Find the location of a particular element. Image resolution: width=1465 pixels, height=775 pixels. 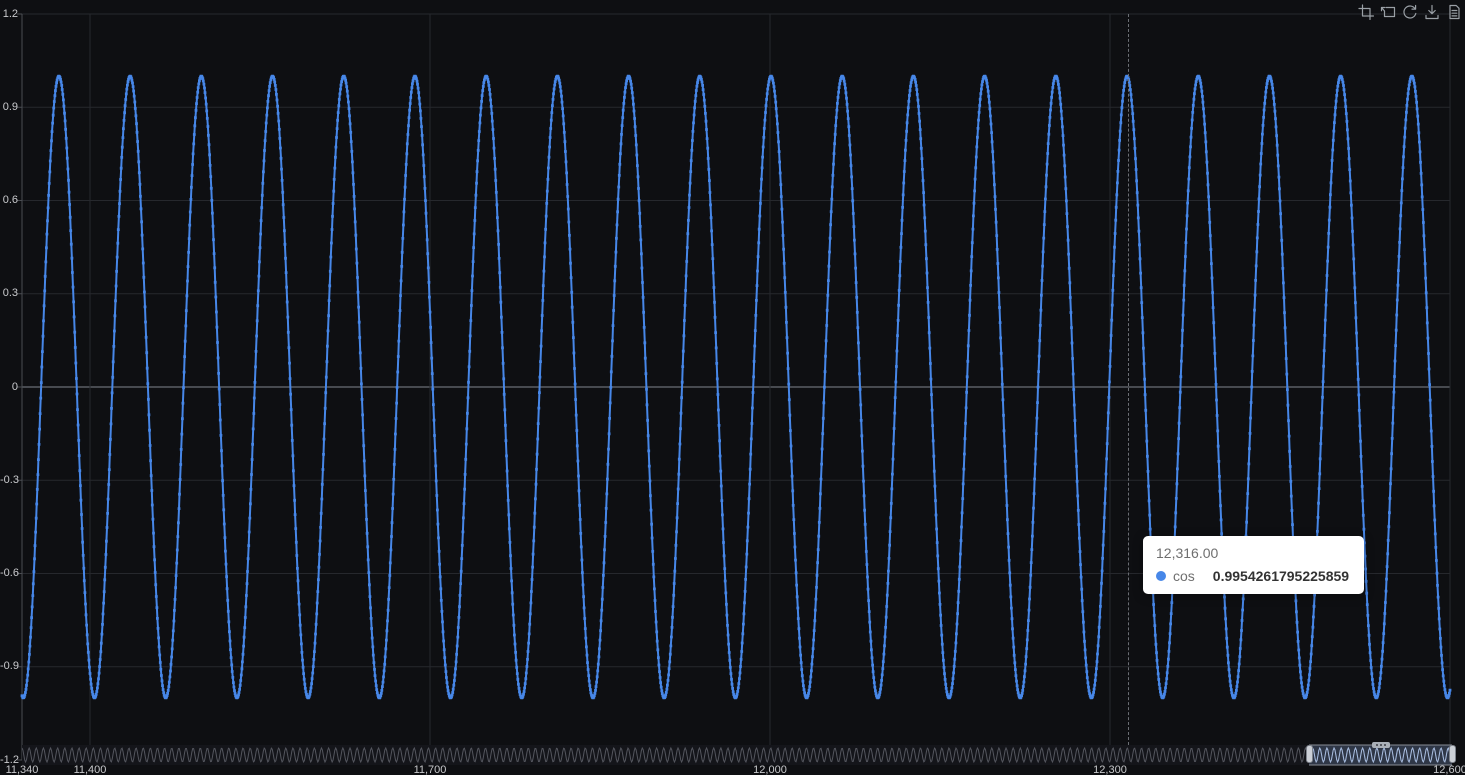

x-tick-label: 11,400 is located at coordinates (90, 769).